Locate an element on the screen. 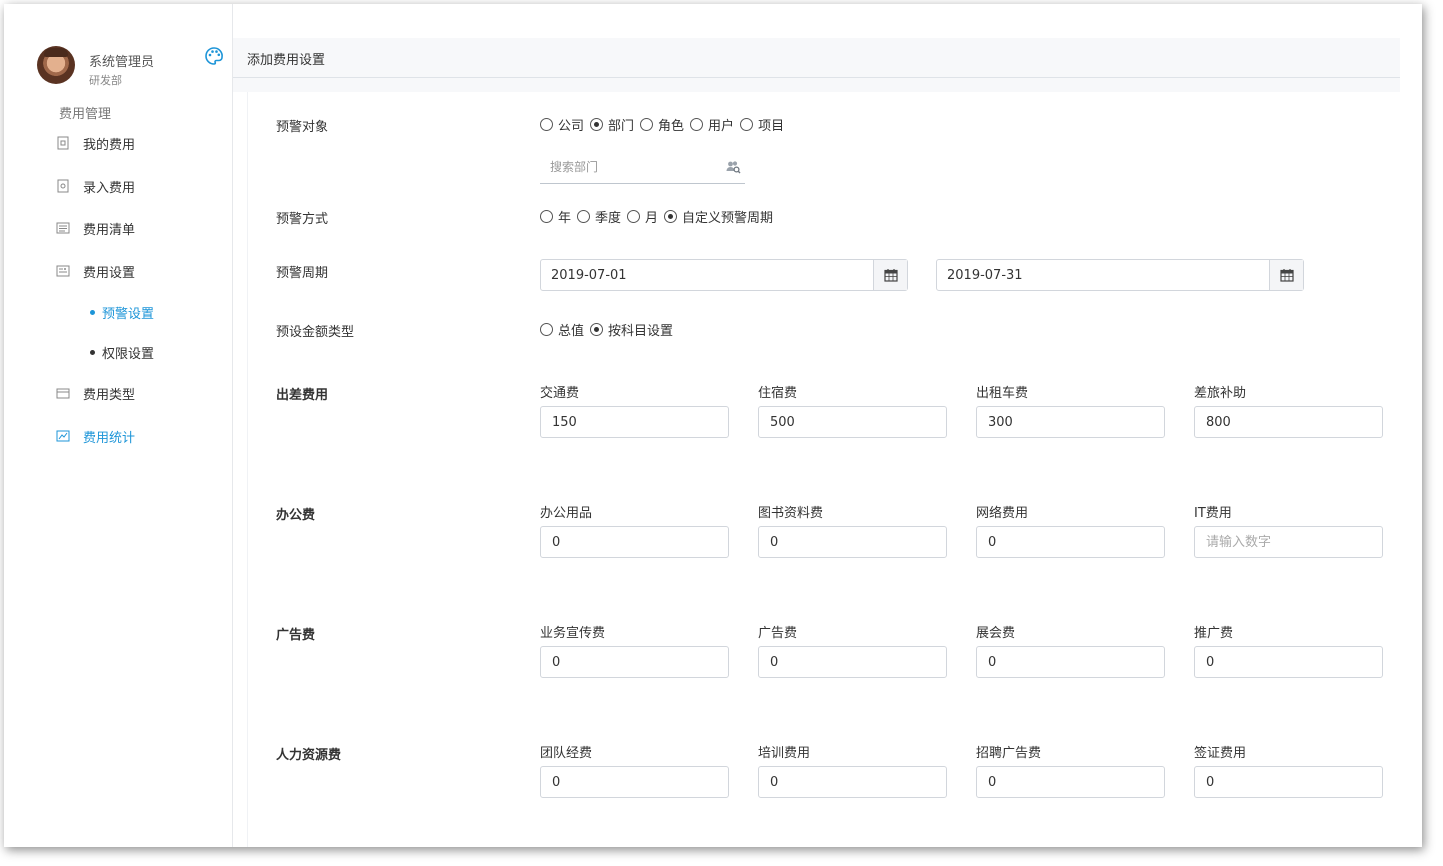 The width and height of the screenshot is (1443, 866). end-date-picker is located at coordinates (1120, 275).